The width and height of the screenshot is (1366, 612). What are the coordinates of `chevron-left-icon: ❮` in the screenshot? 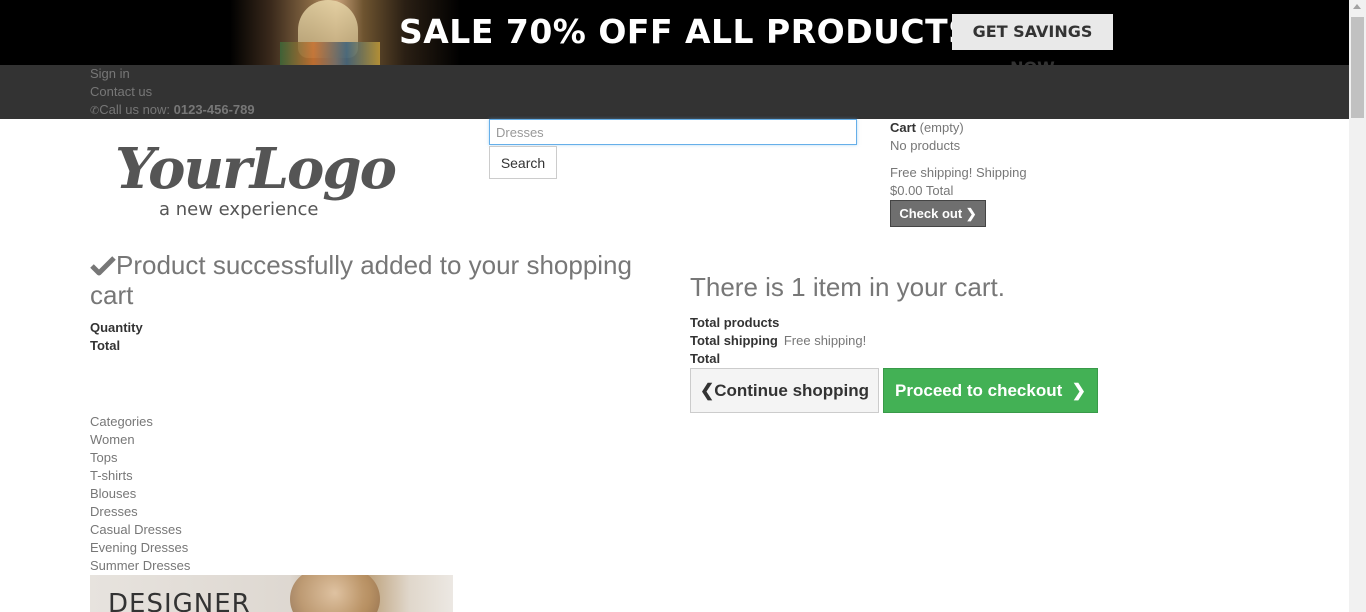 It's located at (707, 390).